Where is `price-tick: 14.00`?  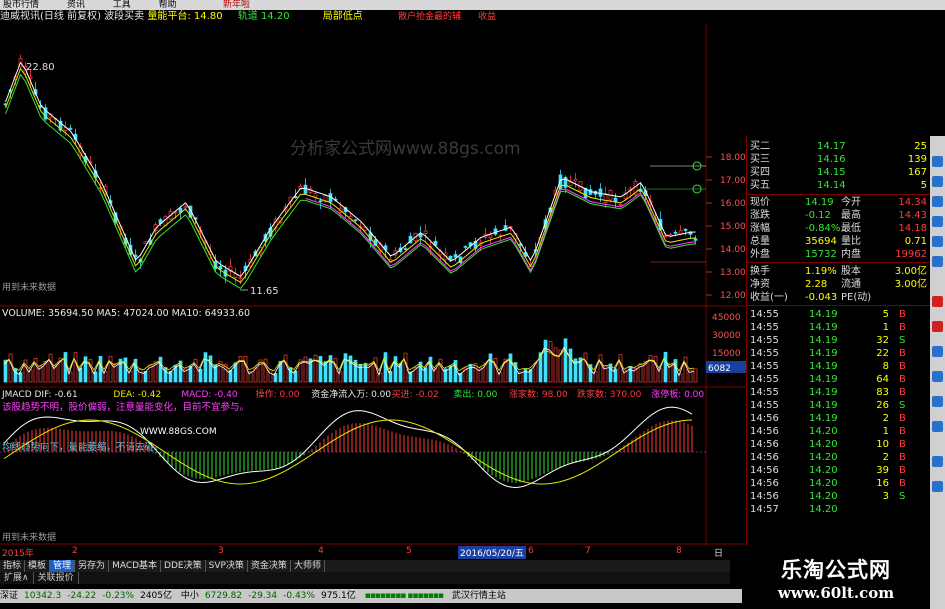 price-tick: 14.00 is located at coordinates (733, 250).